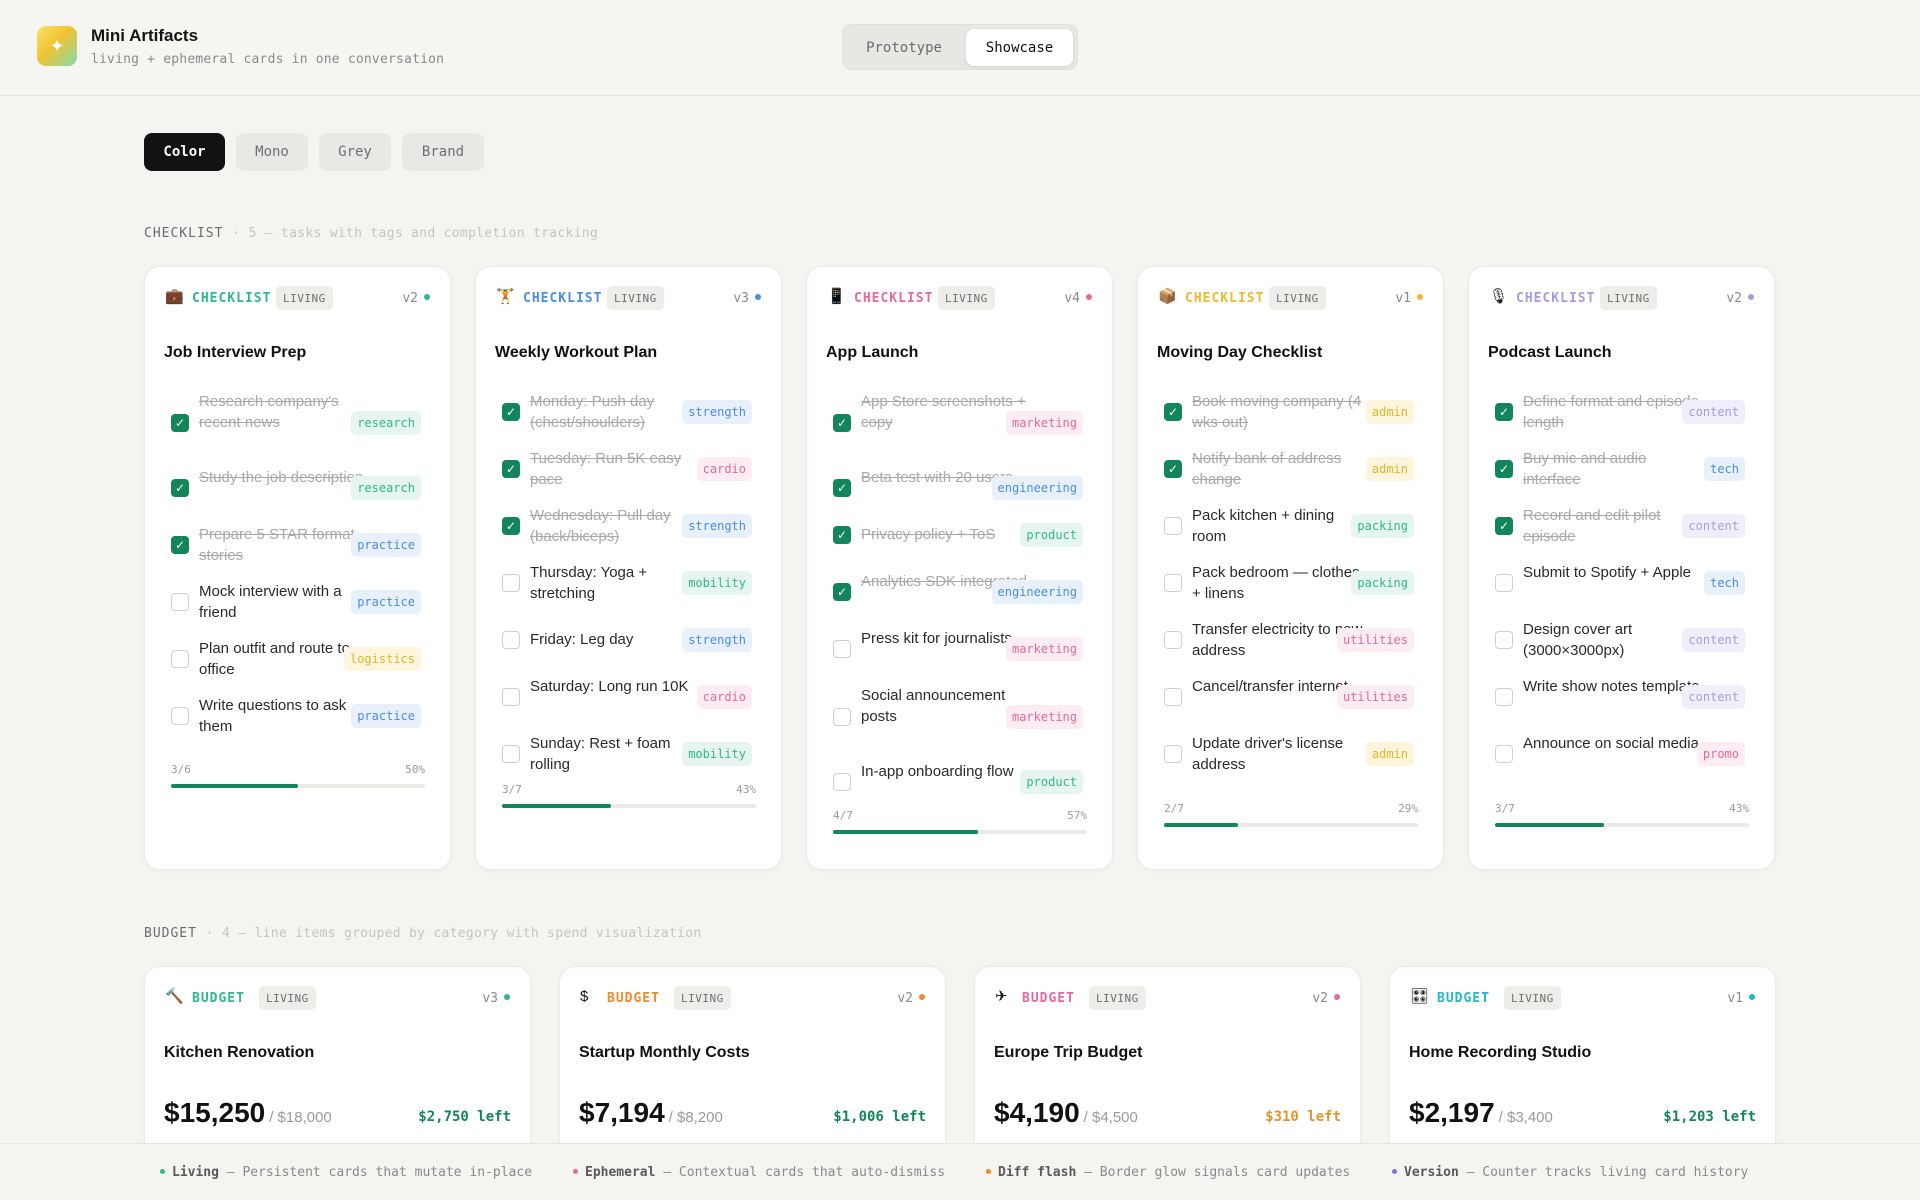  Describe the element at coordinates (1625, 526) in the screenshot. I see `task-item: ✓ Record and edit pilot episode content` at that location.